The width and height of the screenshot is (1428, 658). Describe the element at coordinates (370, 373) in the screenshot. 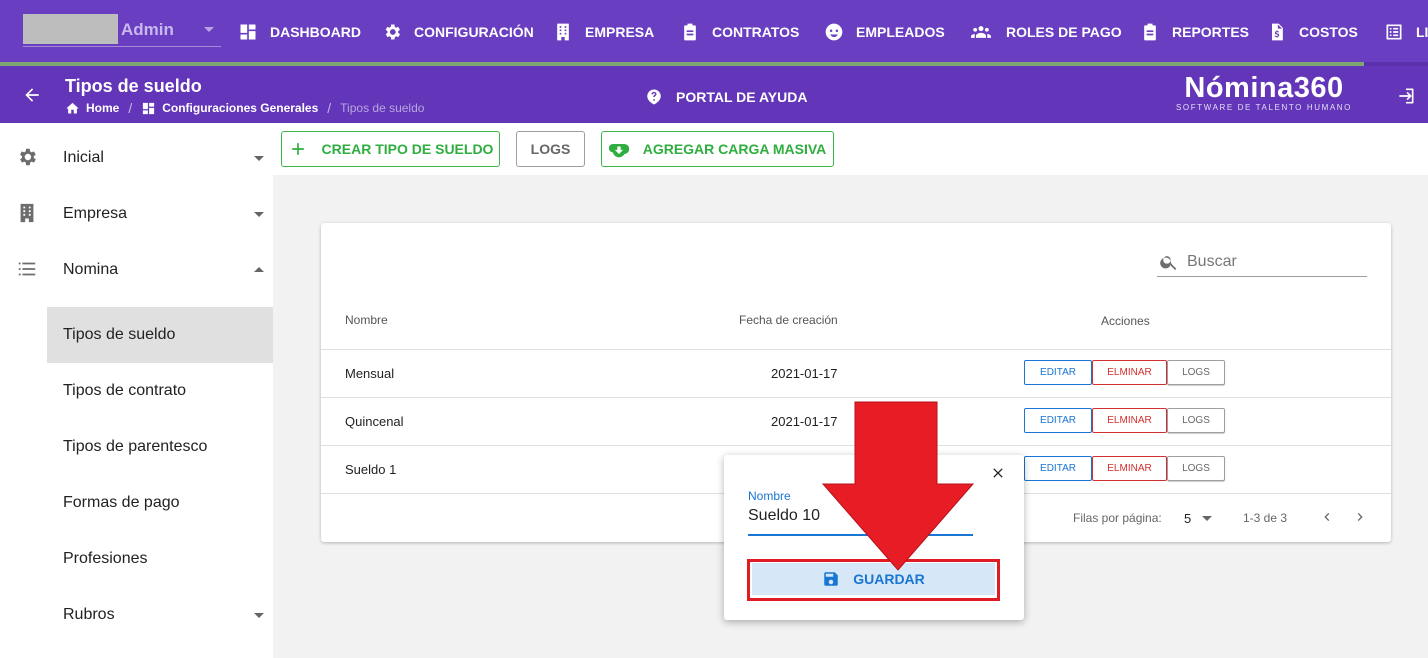

I see `table-cell-nombre: Mensual` at that location.